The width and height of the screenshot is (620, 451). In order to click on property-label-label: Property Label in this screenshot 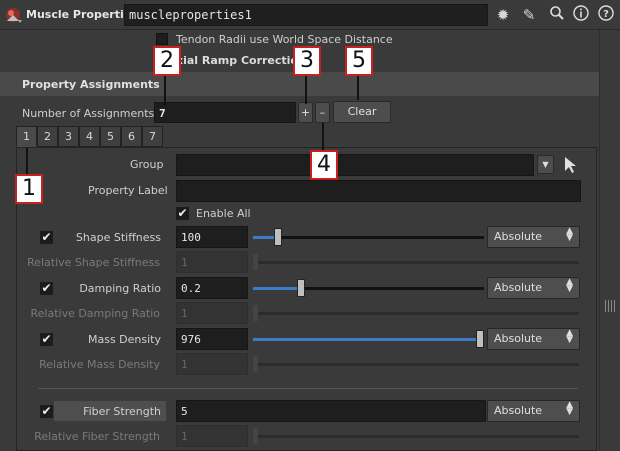, I will do `click(128, 190)`.